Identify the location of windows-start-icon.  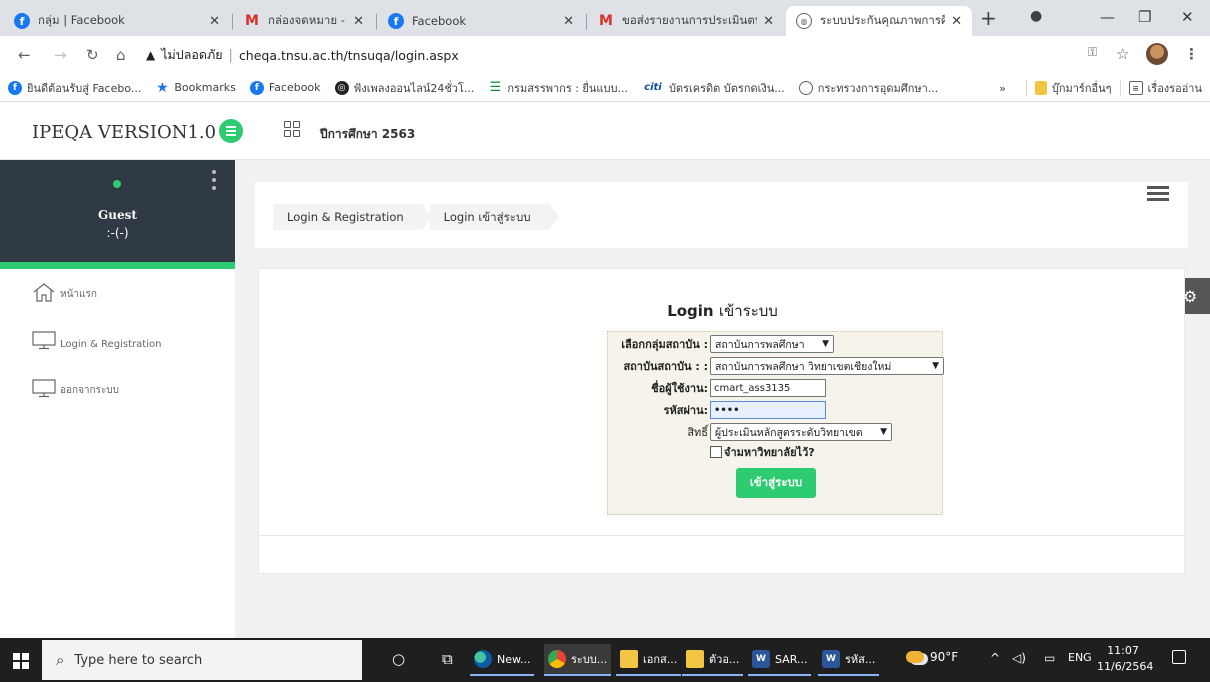
(21, 661).